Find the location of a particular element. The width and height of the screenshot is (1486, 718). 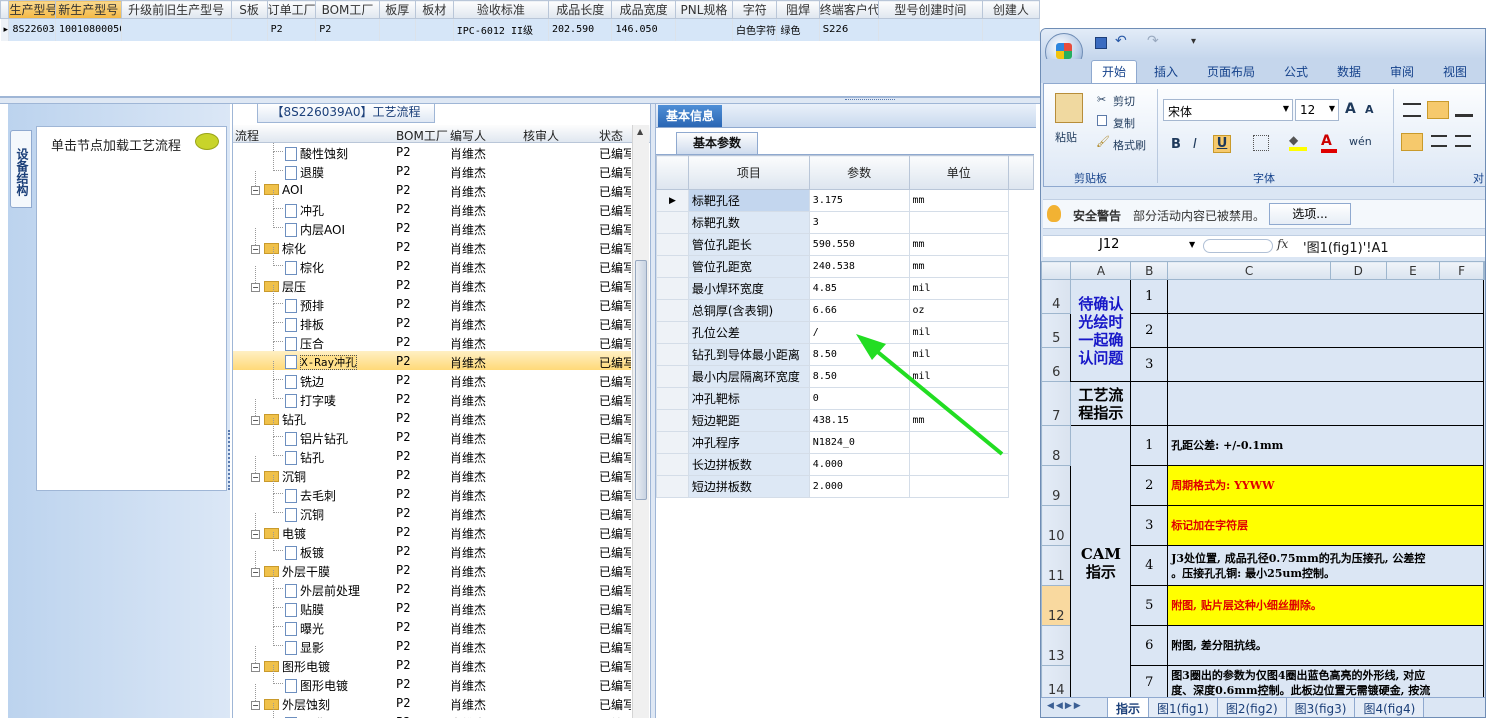

row-header: 14 is located at coordinates (1056, 682).